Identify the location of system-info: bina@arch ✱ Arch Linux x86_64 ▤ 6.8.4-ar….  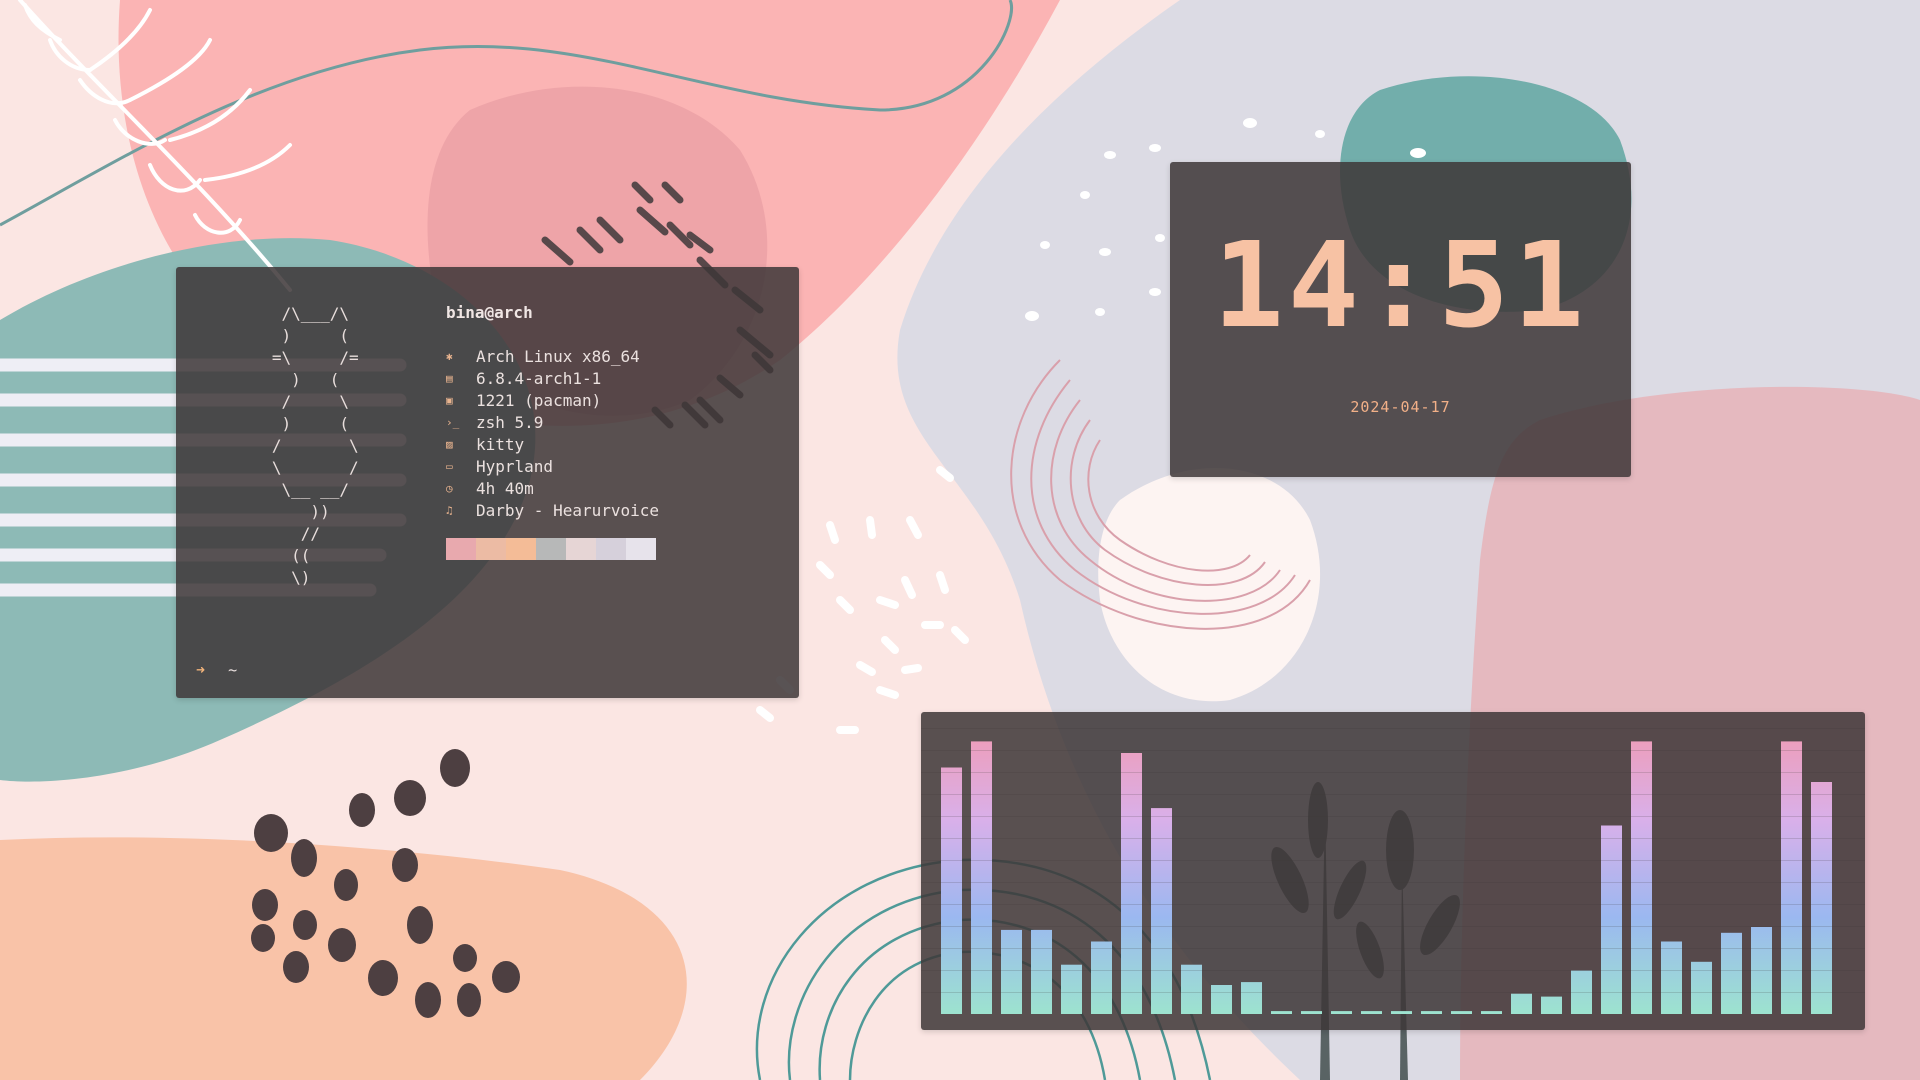
(552, 431).